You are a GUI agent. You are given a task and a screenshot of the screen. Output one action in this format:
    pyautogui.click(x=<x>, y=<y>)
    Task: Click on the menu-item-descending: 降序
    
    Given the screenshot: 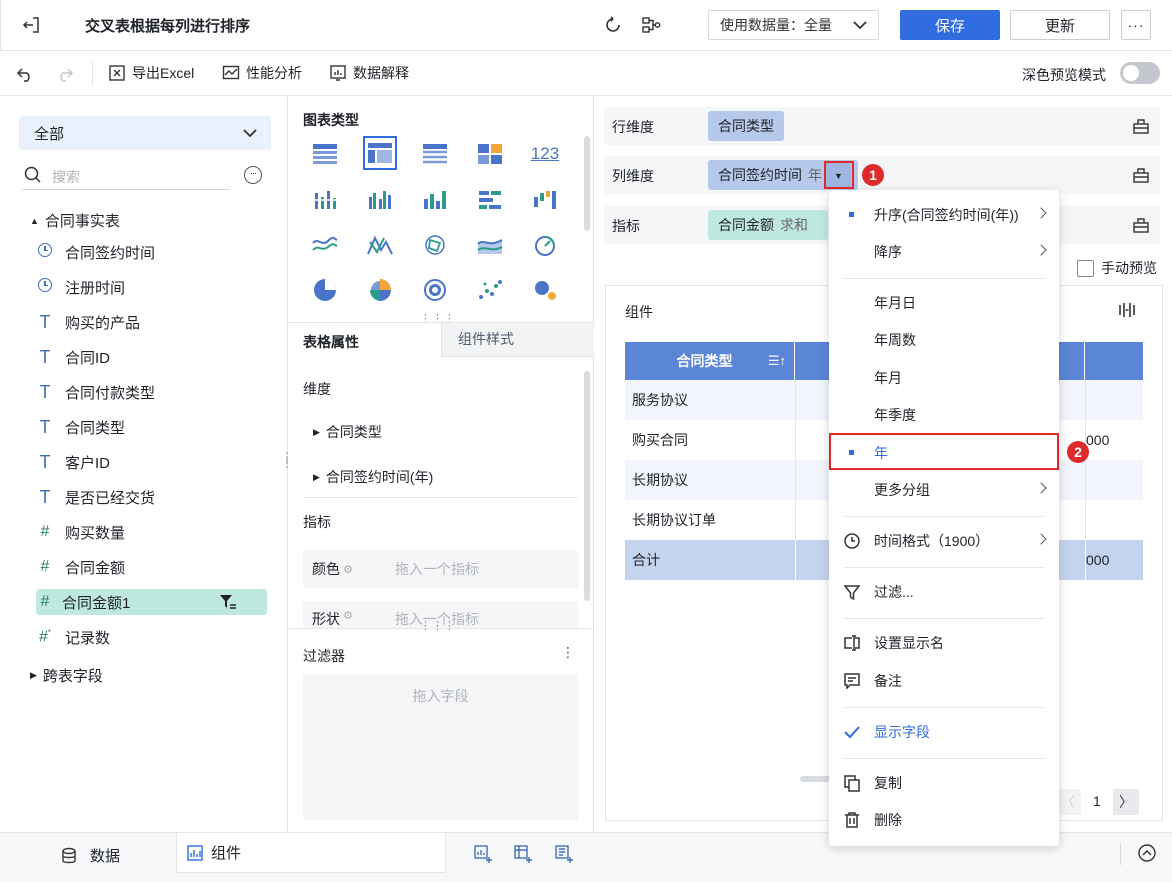 What is the action you would take?
    pyautogui.click(x=944, y=252)
    